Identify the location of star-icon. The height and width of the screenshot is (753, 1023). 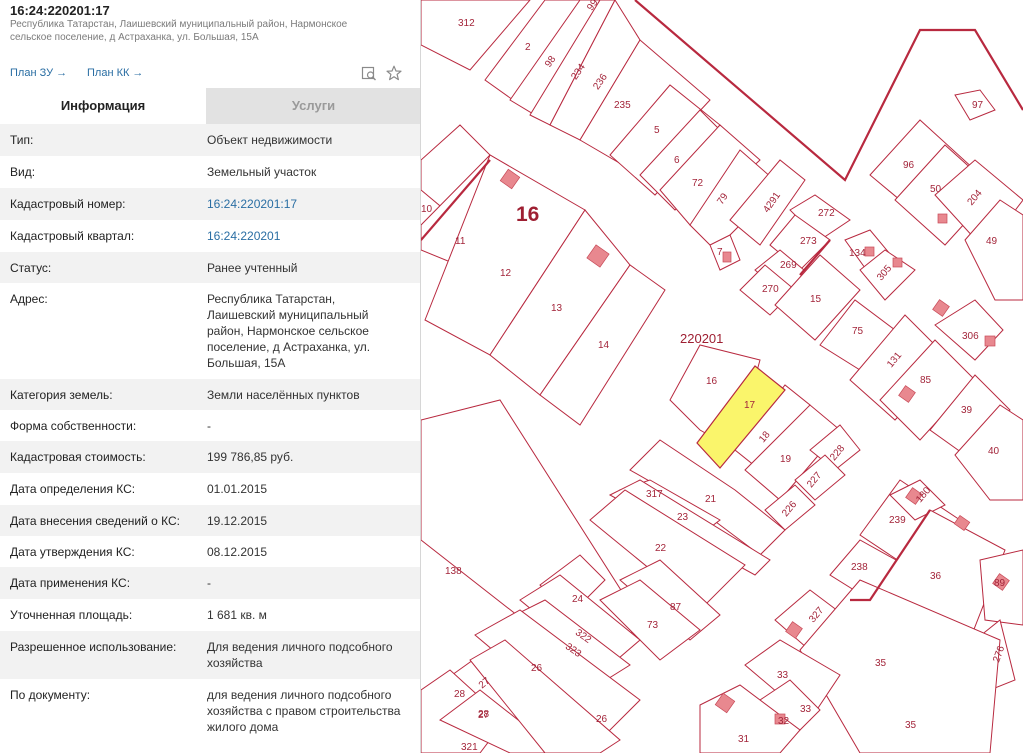
(394, 73).